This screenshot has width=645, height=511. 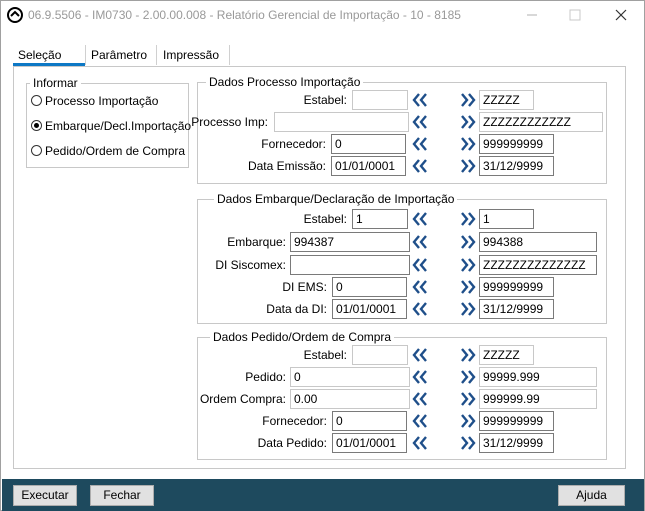 I want to click on pedido-row-label: Data Pedido:, so click(x=292, y=443).